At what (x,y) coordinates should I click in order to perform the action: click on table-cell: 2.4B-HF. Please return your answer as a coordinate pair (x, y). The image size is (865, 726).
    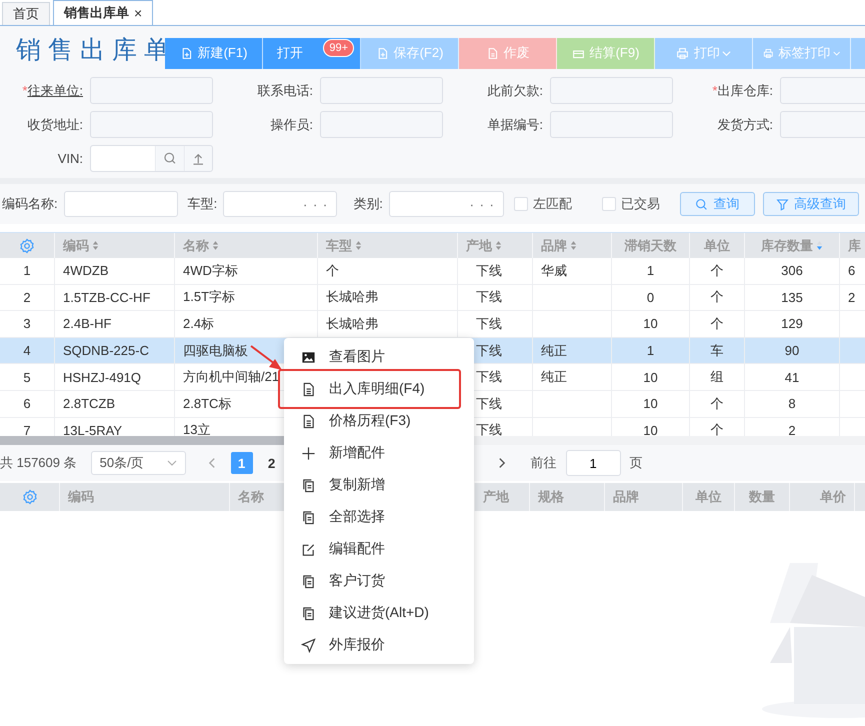
    Looking at the image, I should click on (87, 324).